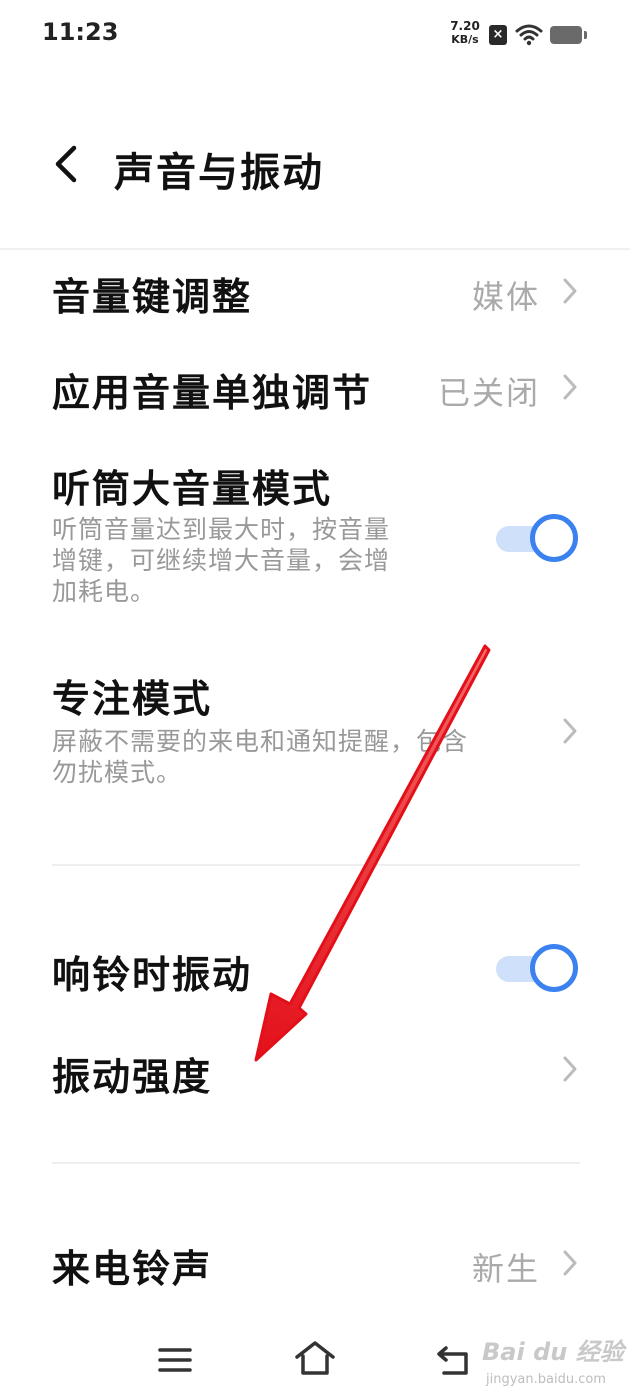  Describe the element at coordinates (553, 1352) in the screenshot. I see `watermark-logo: Bai du 经验` at that location.